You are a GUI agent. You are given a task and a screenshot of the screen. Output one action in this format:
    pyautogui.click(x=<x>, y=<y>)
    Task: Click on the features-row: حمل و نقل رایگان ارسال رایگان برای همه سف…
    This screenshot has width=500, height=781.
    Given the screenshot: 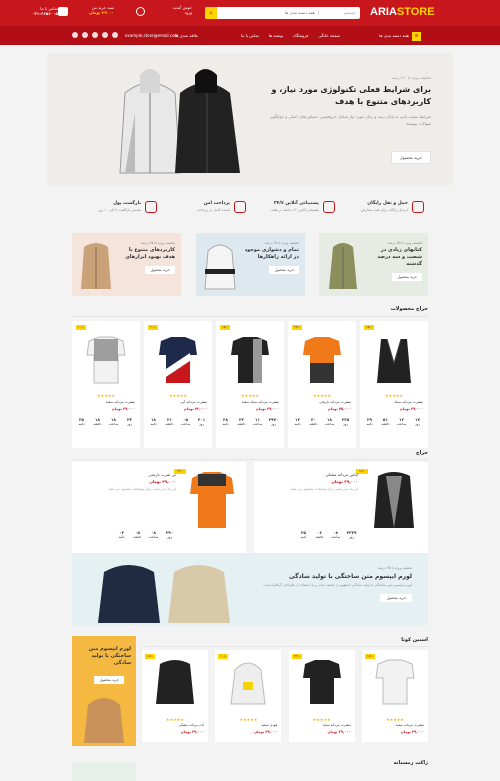 What is the action you would take?
    pyautogui.click(x=250, y=209)
    